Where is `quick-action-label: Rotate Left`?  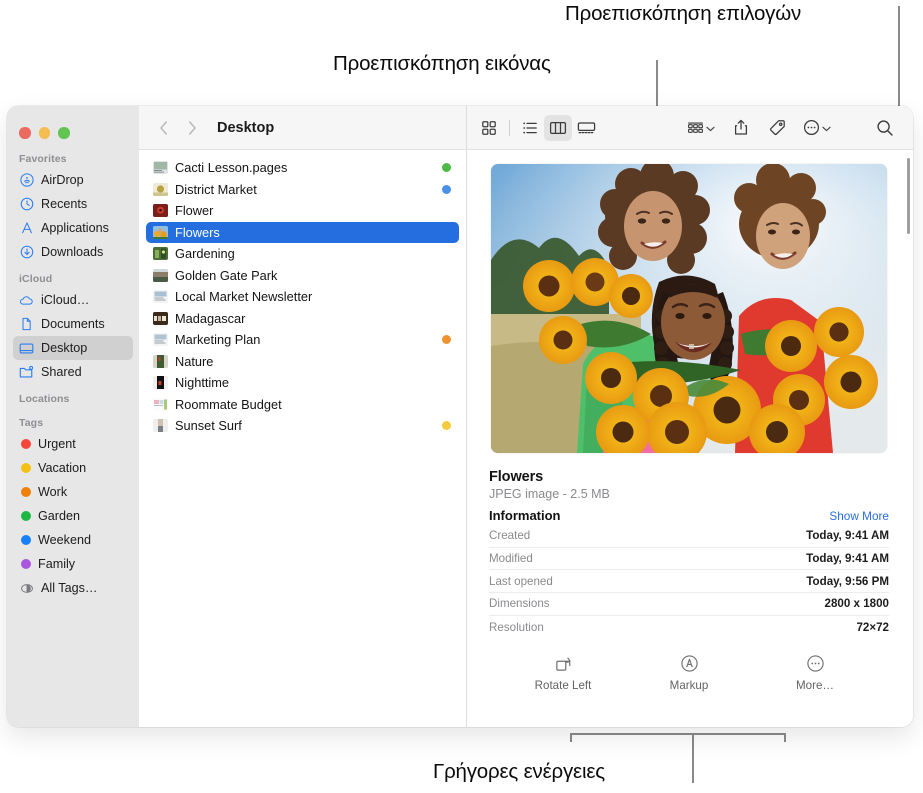 quick-action-label: Rotate Left is located at coordinates (563, 686).